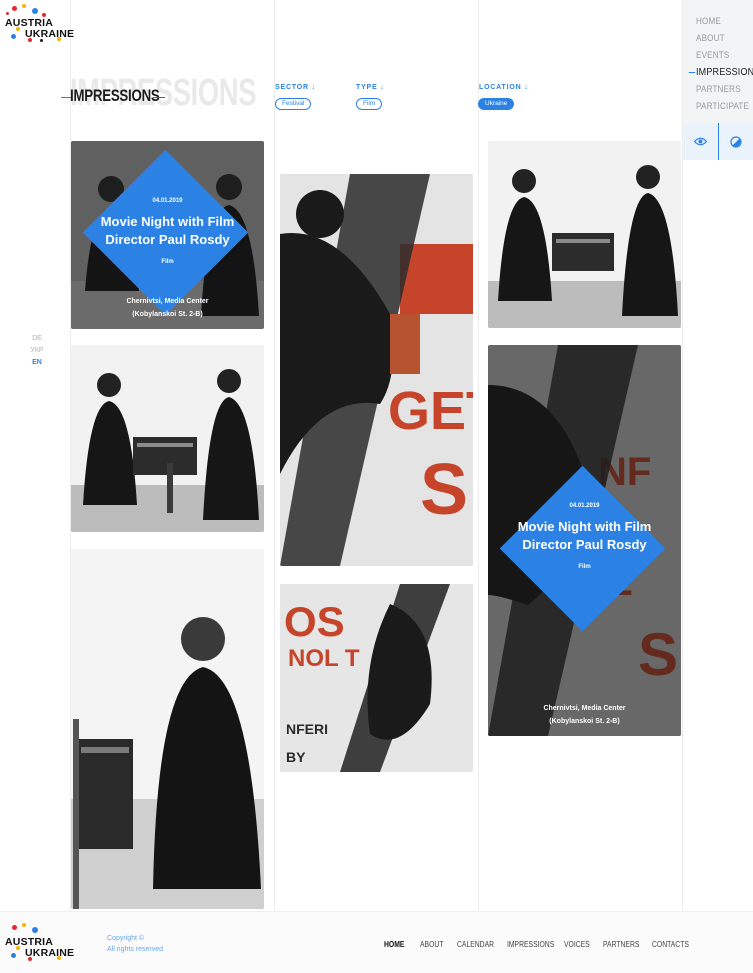 This screenshot has width=753, height=973. I want to click on site-logo: AUSTRIA UKRAINE, so click(38, 24).